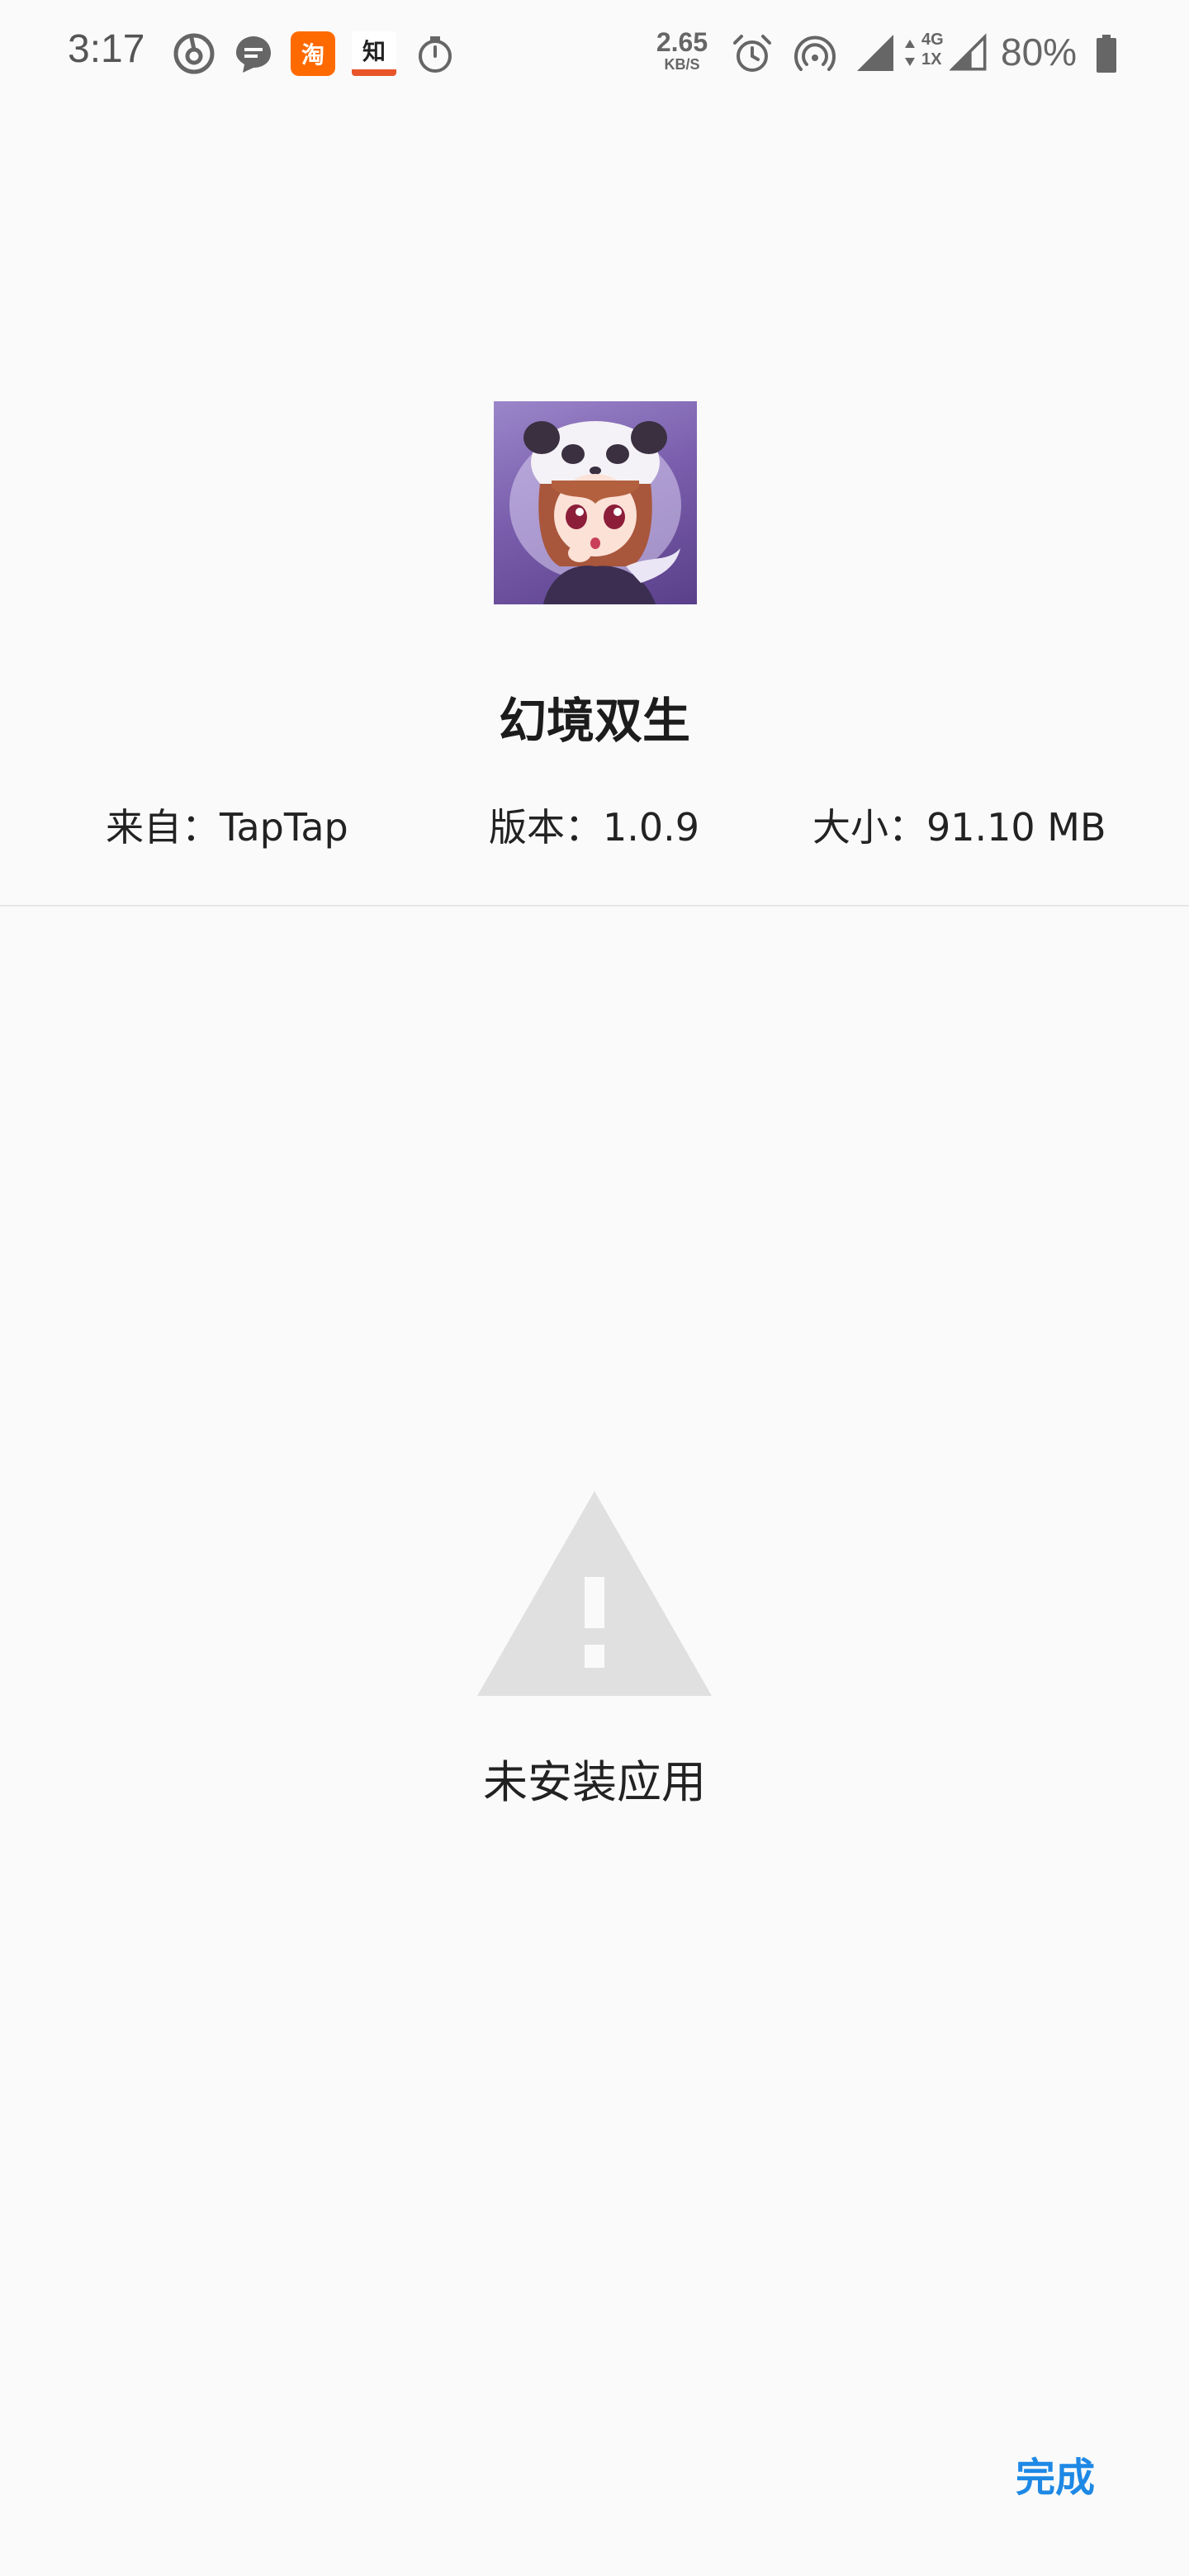 Image resolution: width=1189 pixels, height=2576 pixels. I want to click on status-time: 3:17, so click(106, 49).